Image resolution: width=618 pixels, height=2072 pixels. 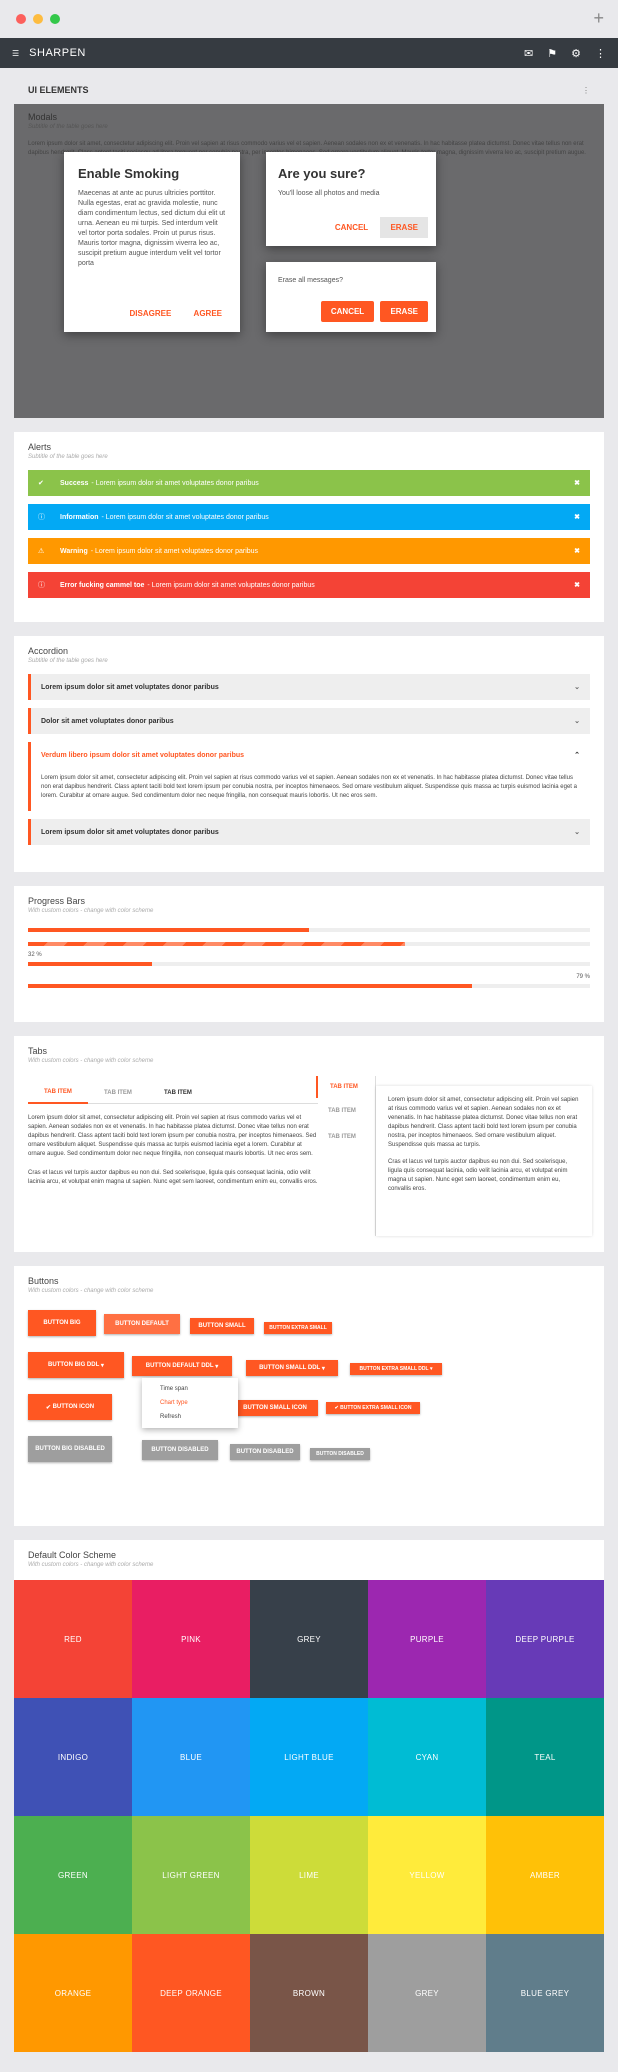 What do you see at coordinates (427, 1875) in the screenshot?
I see `color-swatch: YELLOW` at bounding box center [427, 1875].